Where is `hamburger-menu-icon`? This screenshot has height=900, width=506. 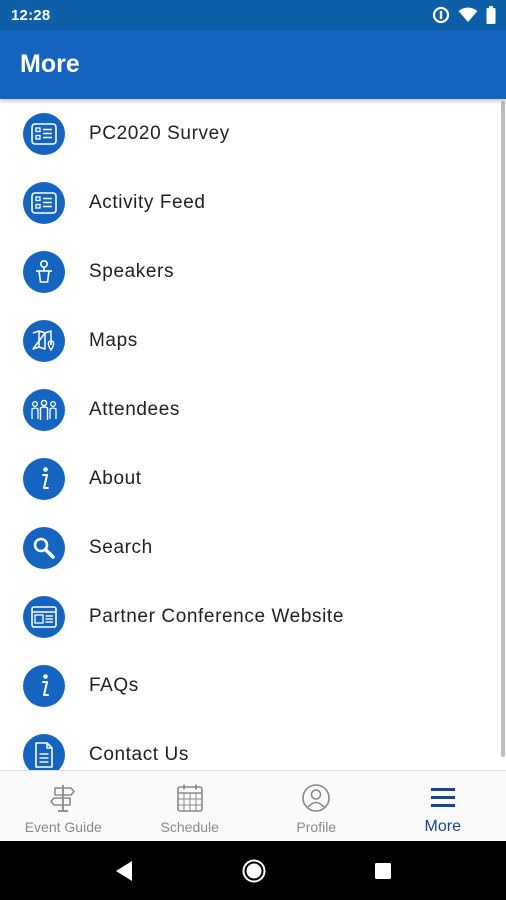 hamburger-menu-icon is located at coordinates (443, 798).